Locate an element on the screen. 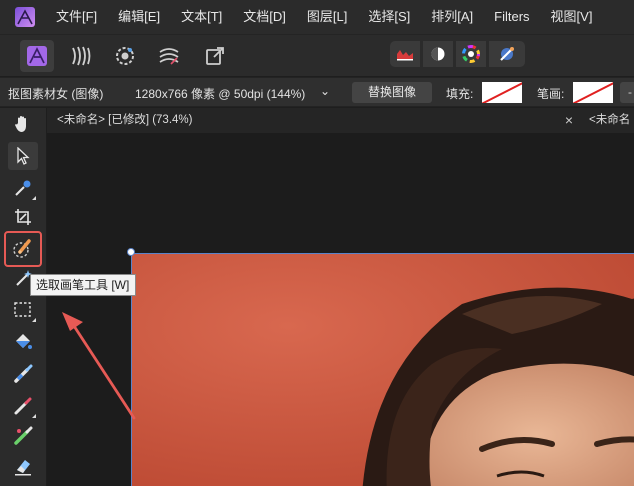 The image size is (634, 486). menu-filters: Filters is located at coordinates (516, 17).